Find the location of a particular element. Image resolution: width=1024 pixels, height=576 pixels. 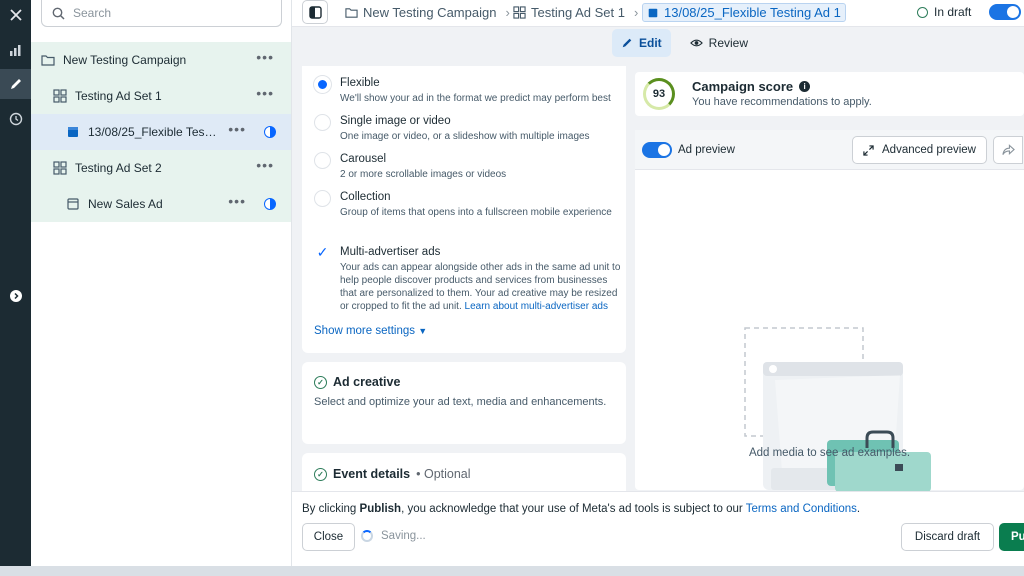

ad-preview-label: Ad preview is located at coordinates (706, 150).